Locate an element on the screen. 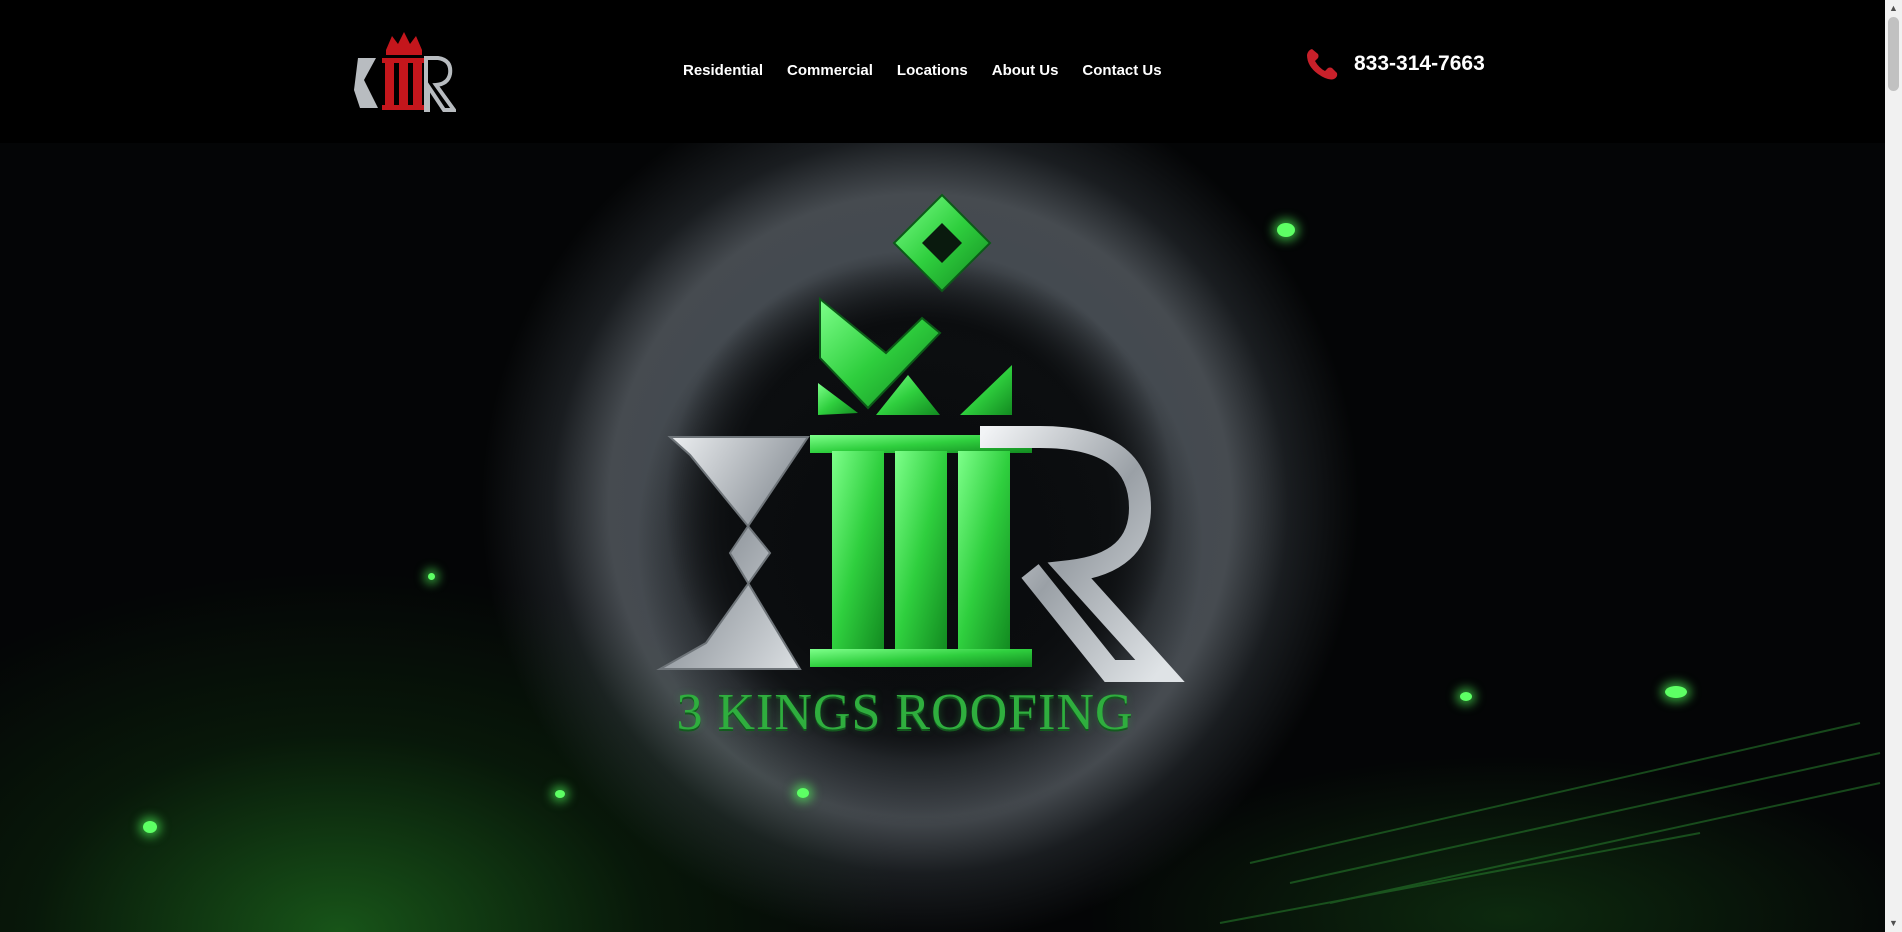 The height and width of the screenshot is (932, 1902). nav-locations: Locations is located at coordinates (932, 71).